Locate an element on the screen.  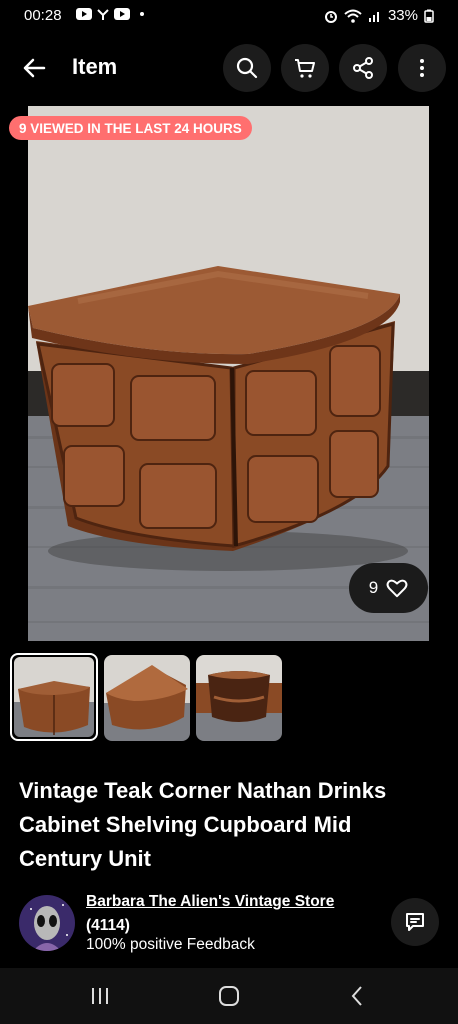
views-banner: 9 VIEWED IN THE LAST 24 HOURS is located at coordinates (130, 128).